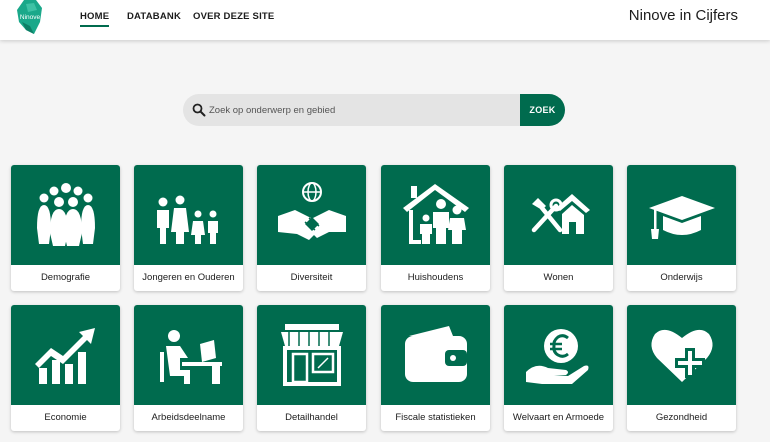 The height and width of the screenshot is (442, 770). Describe the element at coordinates (542, 110) in the screenshot. I see `search-button: ZOEK` at that location.